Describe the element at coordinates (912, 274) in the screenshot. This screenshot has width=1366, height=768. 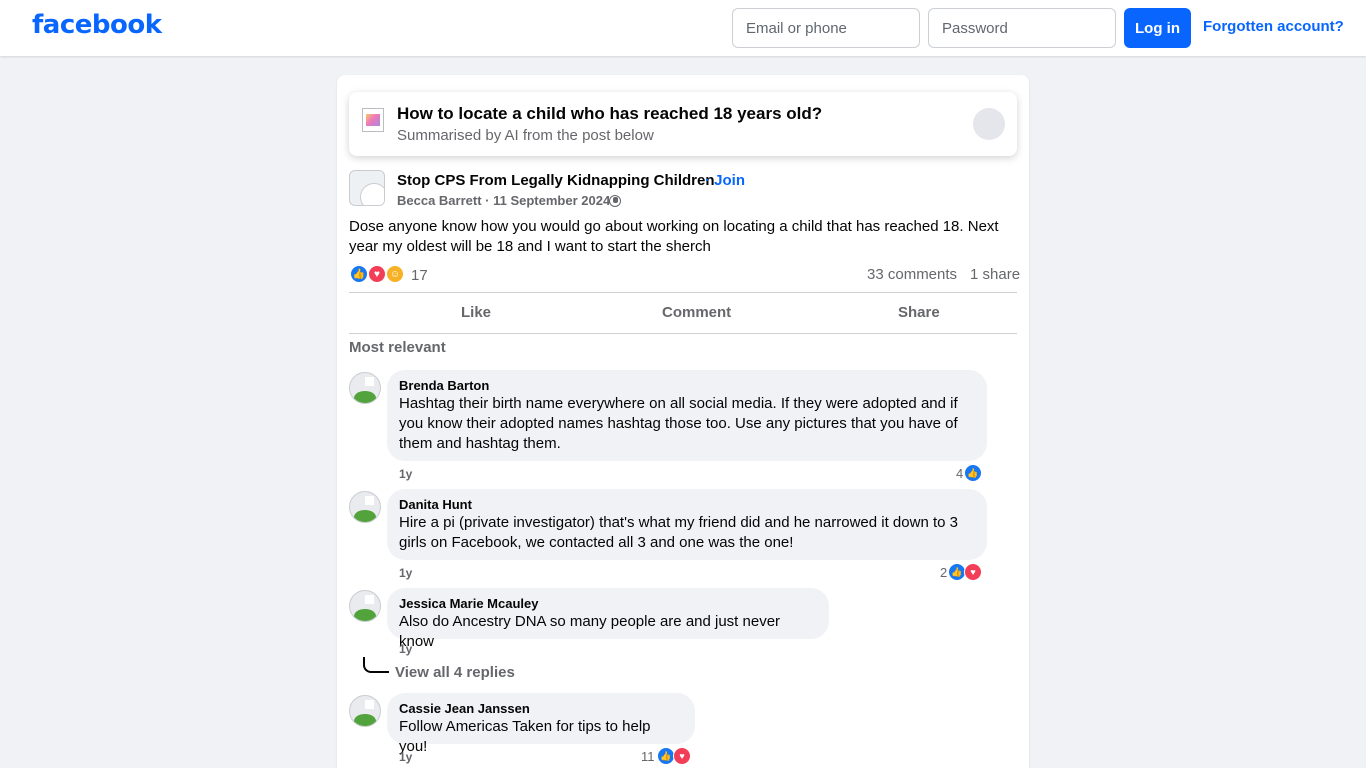
I see `comments-count: 33 comments` at that location.